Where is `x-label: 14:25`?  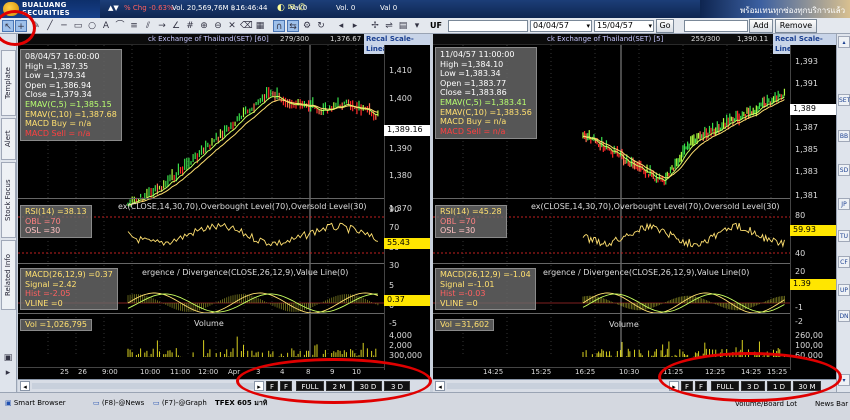
x-label: 14:25 is located at coordinates (493, 372).